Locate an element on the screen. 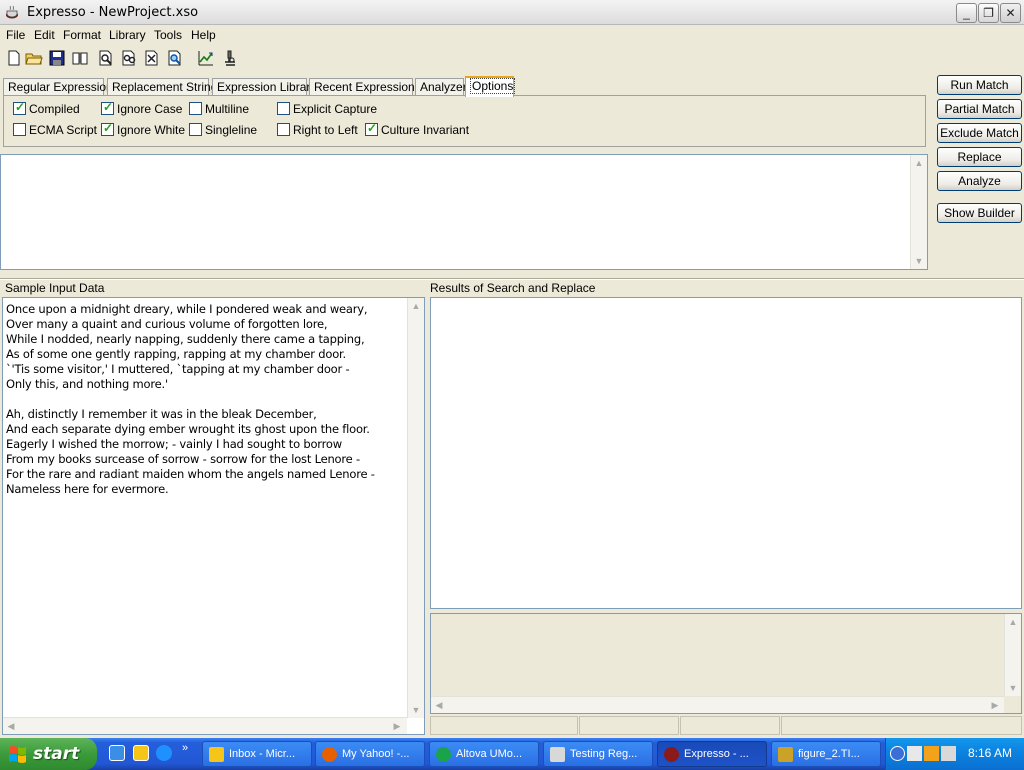 This screenshot has width=1024, height=770. exclude-match-button: Exclude Match is located at coordinates (979, 133).